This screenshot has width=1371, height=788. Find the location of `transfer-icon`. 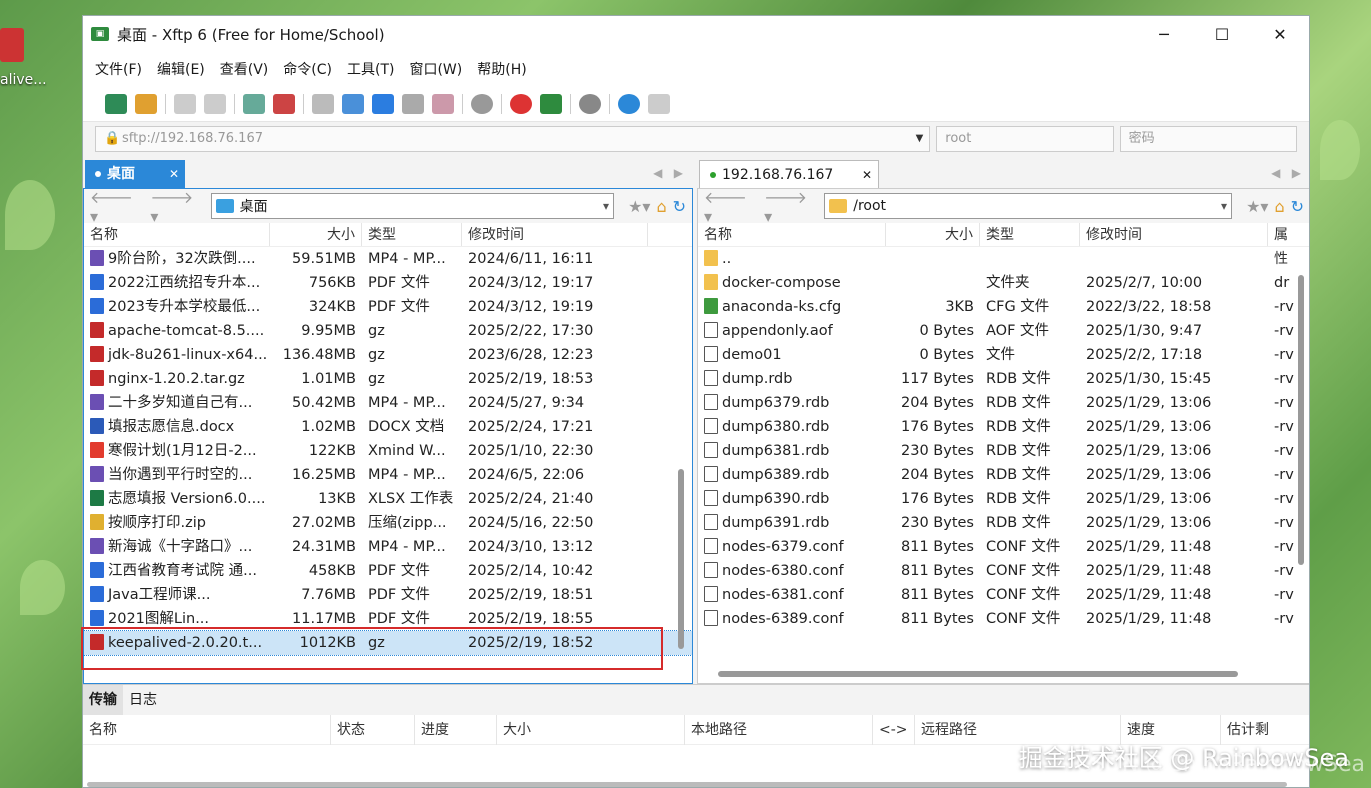

transfer-icon is located at coordinates (284, 103).